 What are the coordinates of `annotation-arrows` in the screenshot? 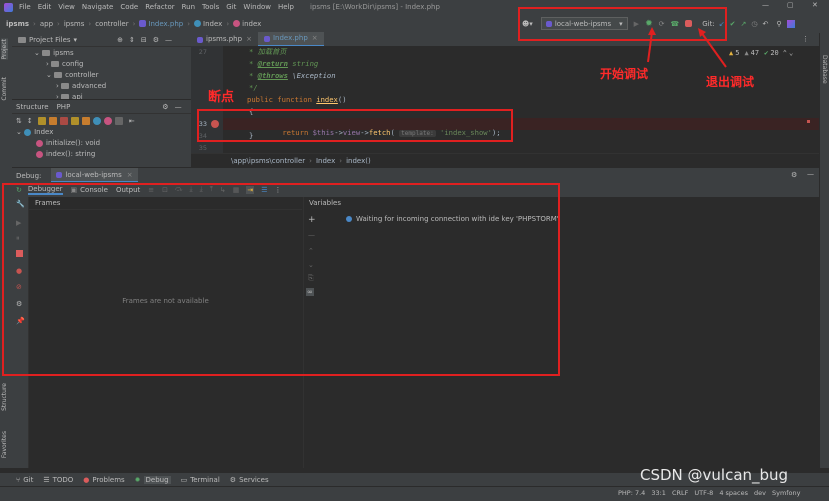 It's located at (687, 47).